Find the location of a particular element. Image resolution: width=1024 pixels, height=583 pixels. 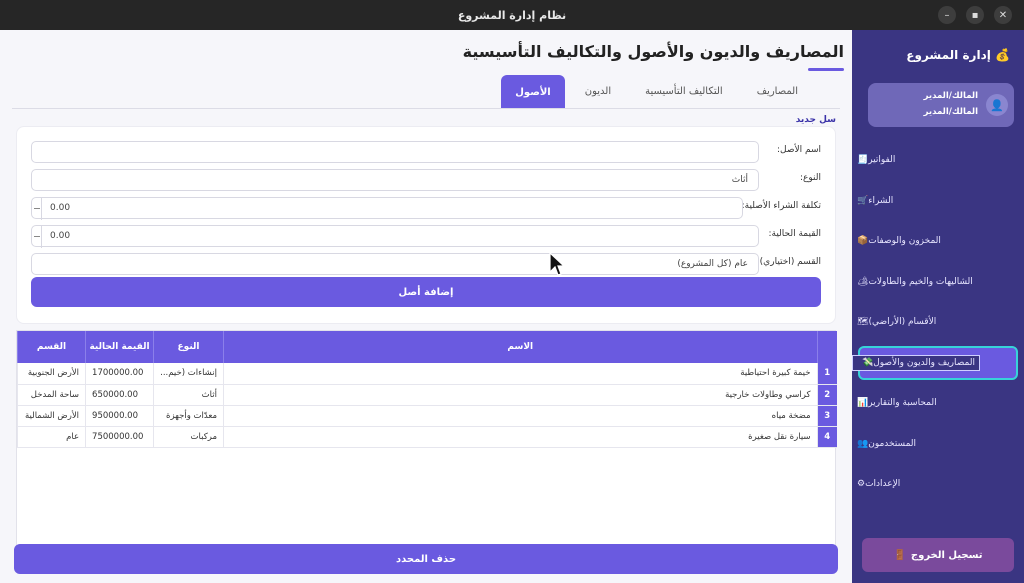

cell-name: سيارة نقل صغيرة is located at coordinates (520, 437).